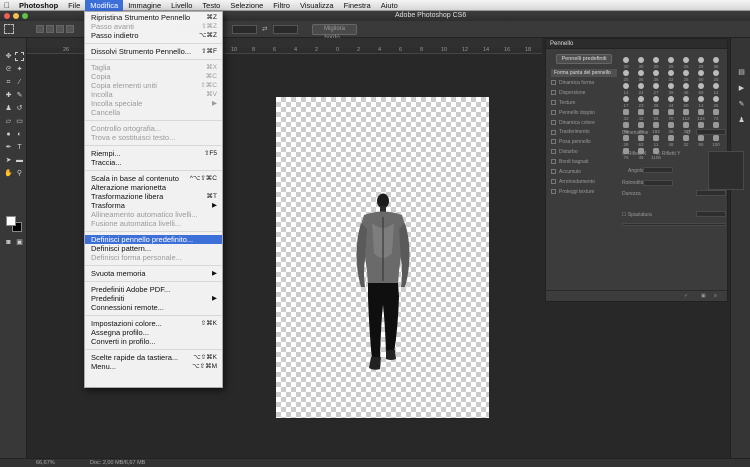  I want to click on toggle-bristle-preview-icon: ✓, so click(686, 296).